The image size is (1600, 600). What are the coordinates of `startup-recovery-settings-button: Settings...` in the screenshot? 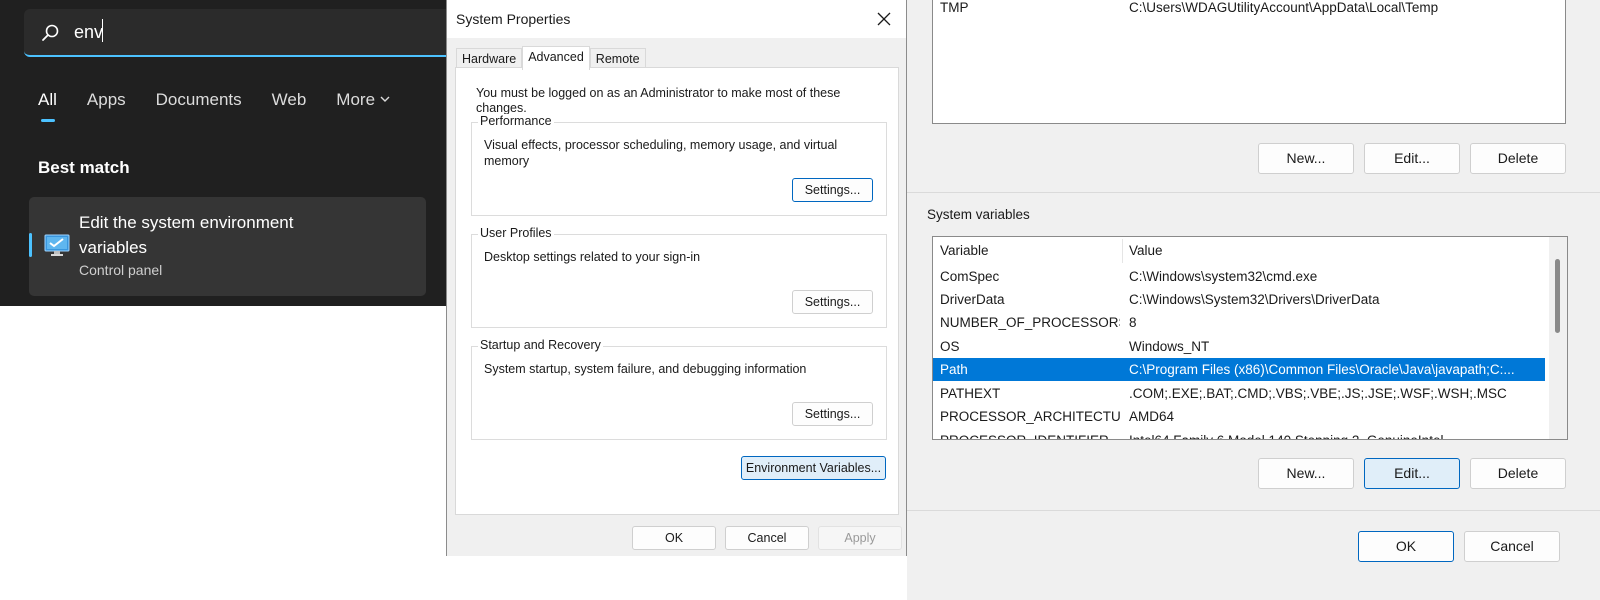 It's located at (832, 414).